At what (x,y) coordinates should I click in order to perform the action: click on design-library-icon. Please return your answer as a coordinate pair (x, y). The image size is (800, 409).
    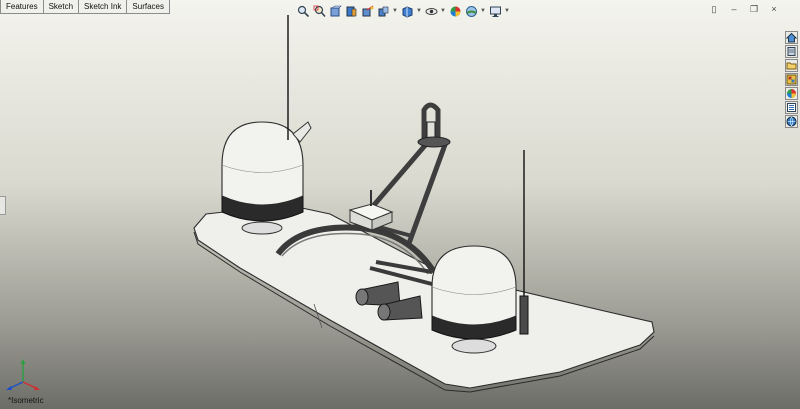
    Looking at the image, I should click on (791, 51).